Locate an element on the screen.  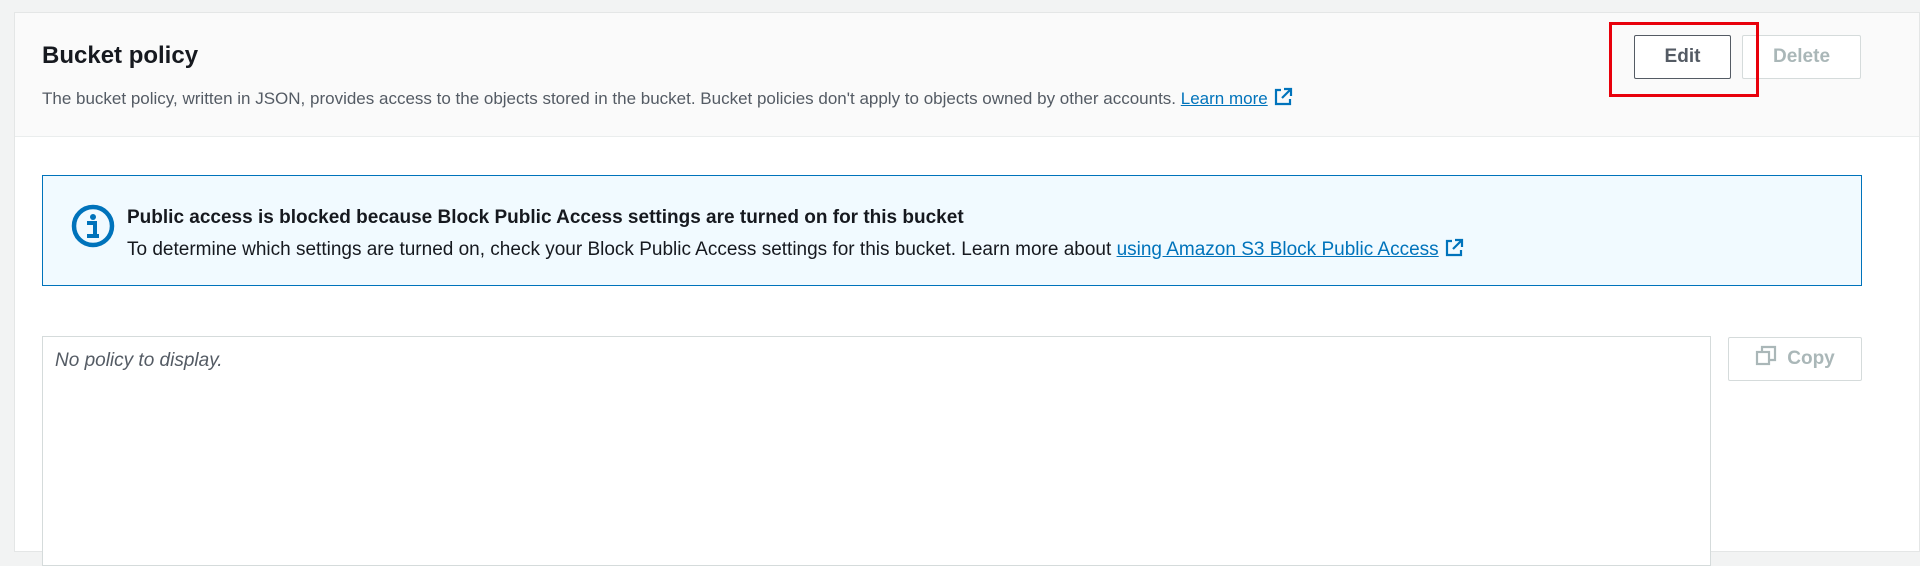
policy-placeholder: No policy to display. is located at coordinates (139, 360).